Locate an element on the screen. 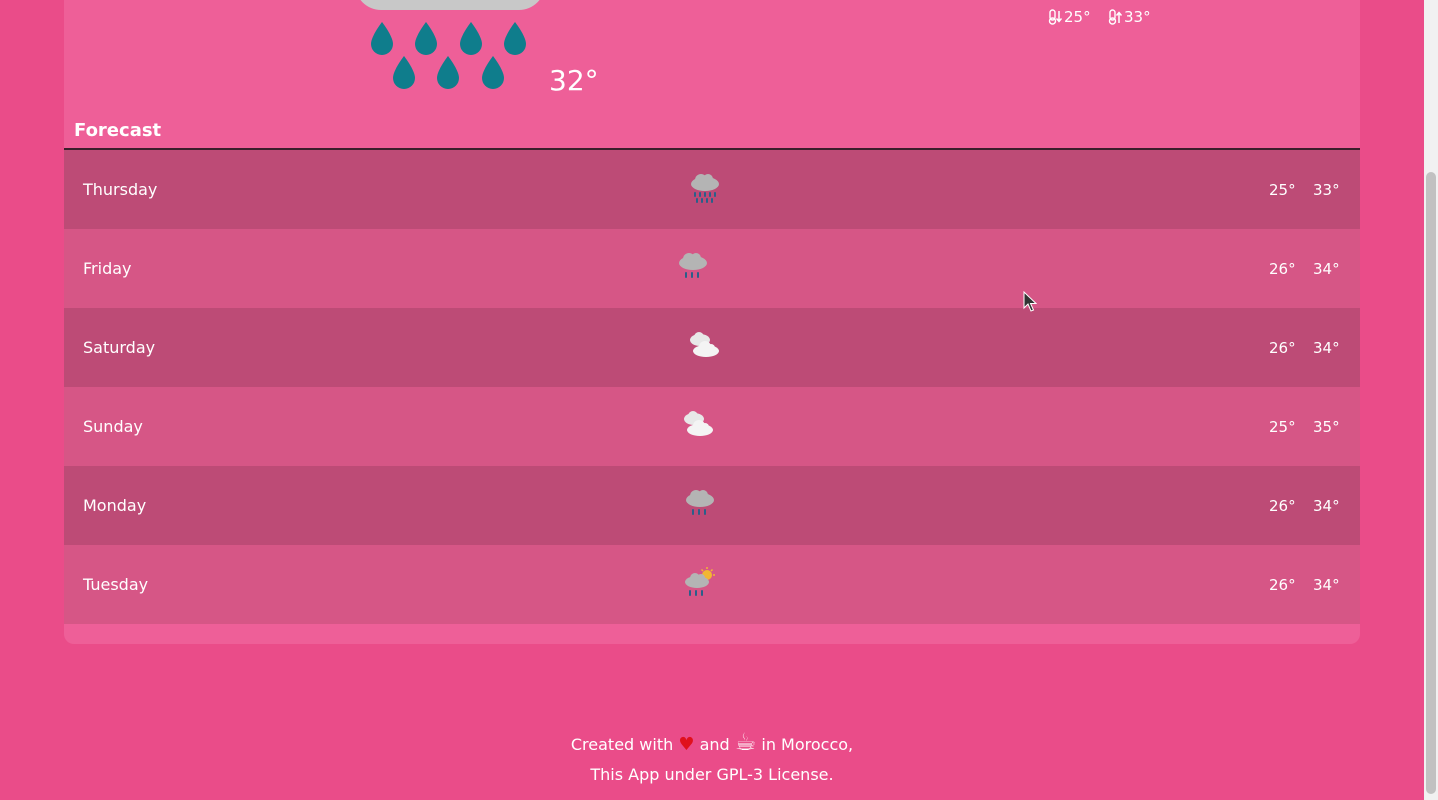  forecast-row: Tuesday 26° 34° is located at coordinates (712, 584).